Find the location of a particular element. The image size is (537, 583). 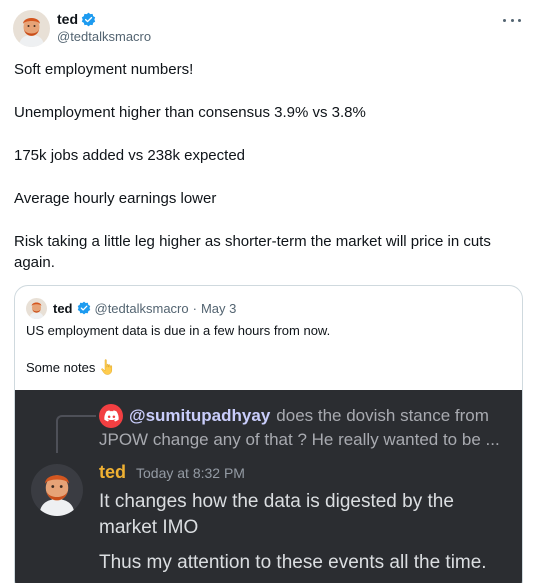

tweet-header: ted @tedtalksmacro is located at coordinates (270, 30).